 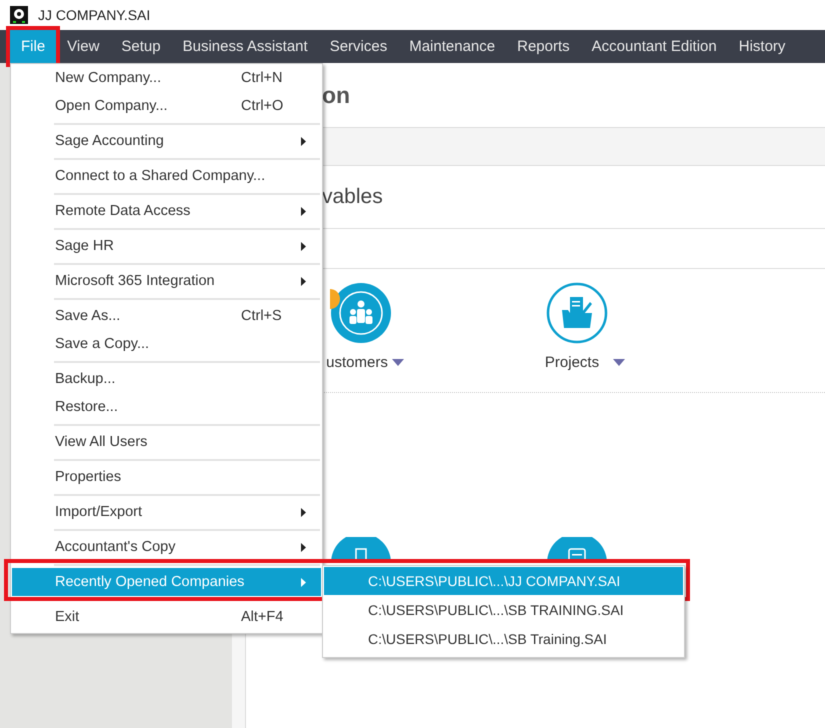 What do you see at coordinates (166, 281) in the screenshot?
I see `menu-item: Microsoft 365 Integration` at bounding box center [166, 281].